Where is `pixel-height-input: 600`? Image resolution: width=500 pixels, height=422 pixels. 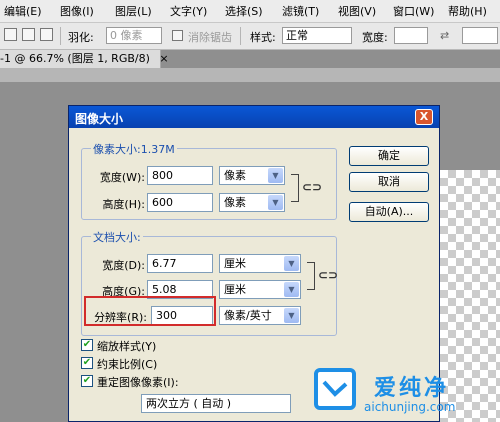 pixel-height-input: 600 is located at coordinates (180, 202).